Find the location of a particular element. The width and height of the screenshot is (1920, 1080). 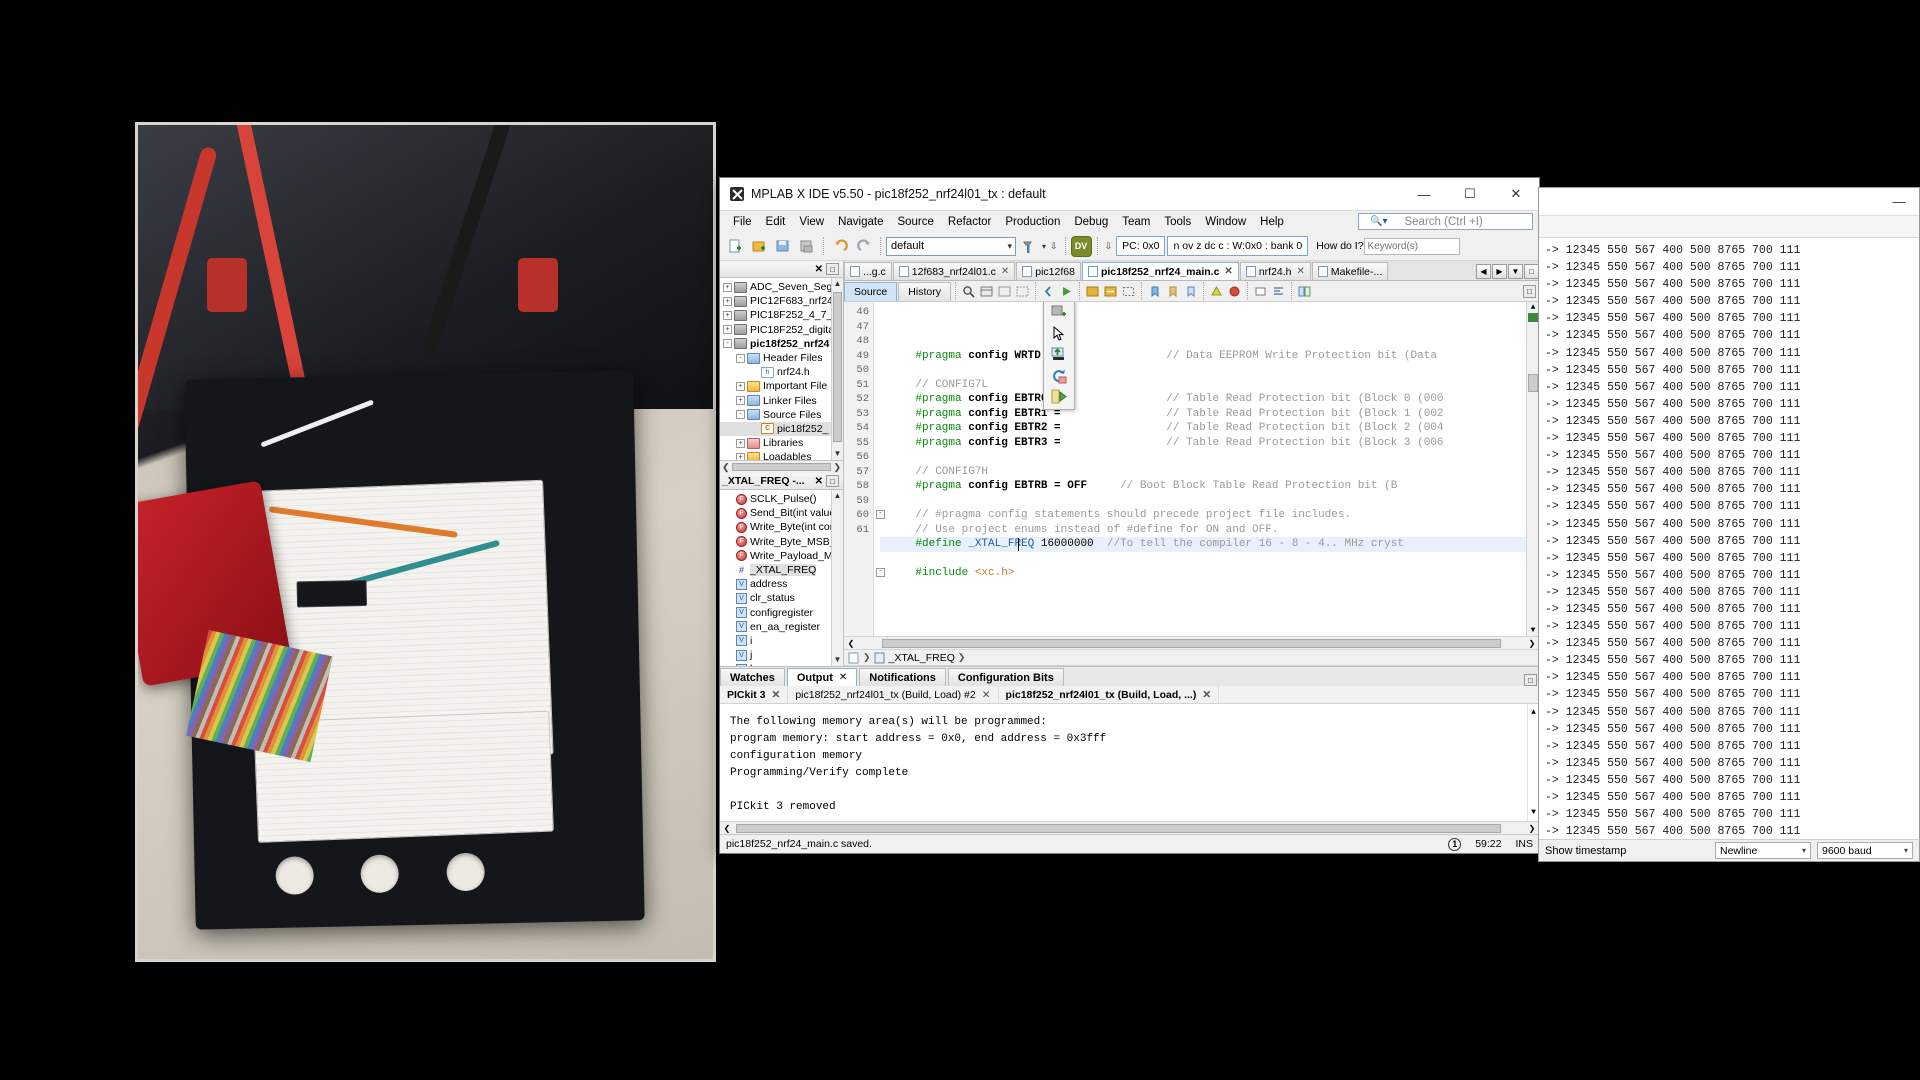

uncomment-icon is located at coordinates (1110, 291).